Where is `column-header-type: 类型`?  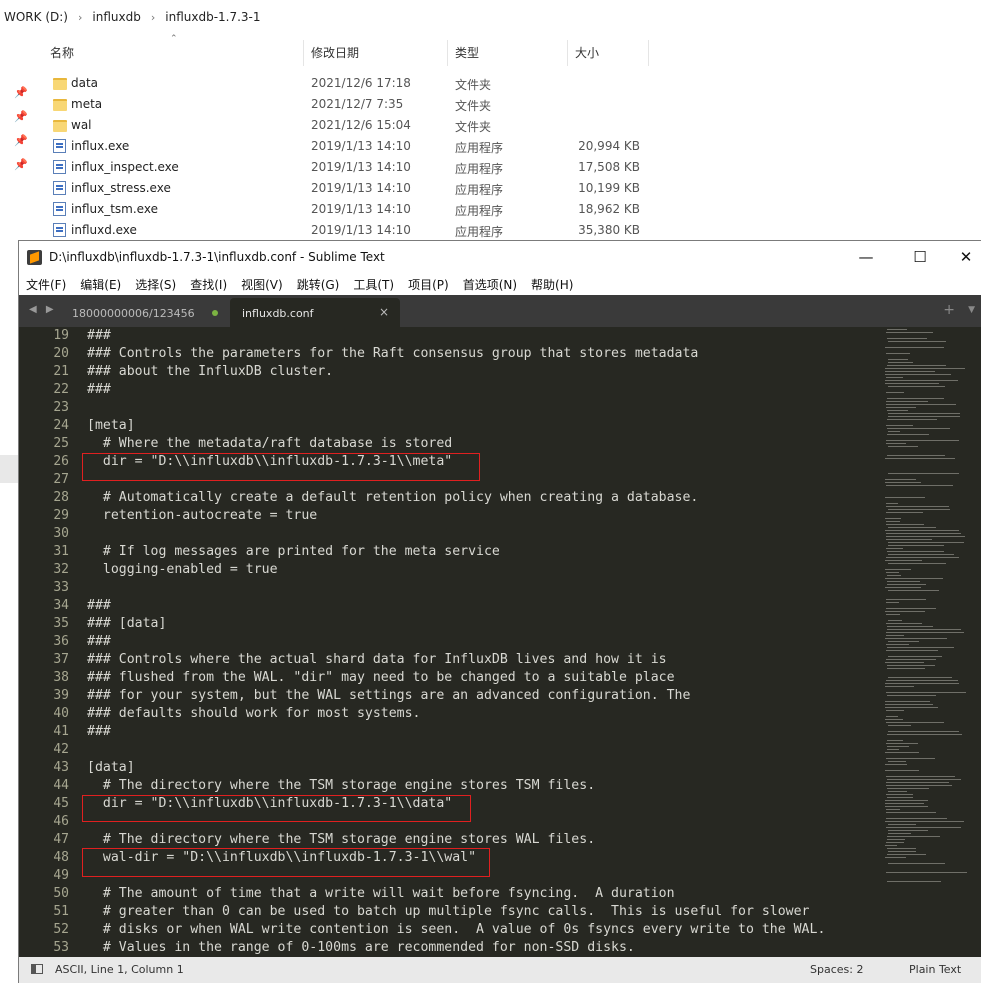 column-header-type: 类型 is located at coordinates (467, 53).